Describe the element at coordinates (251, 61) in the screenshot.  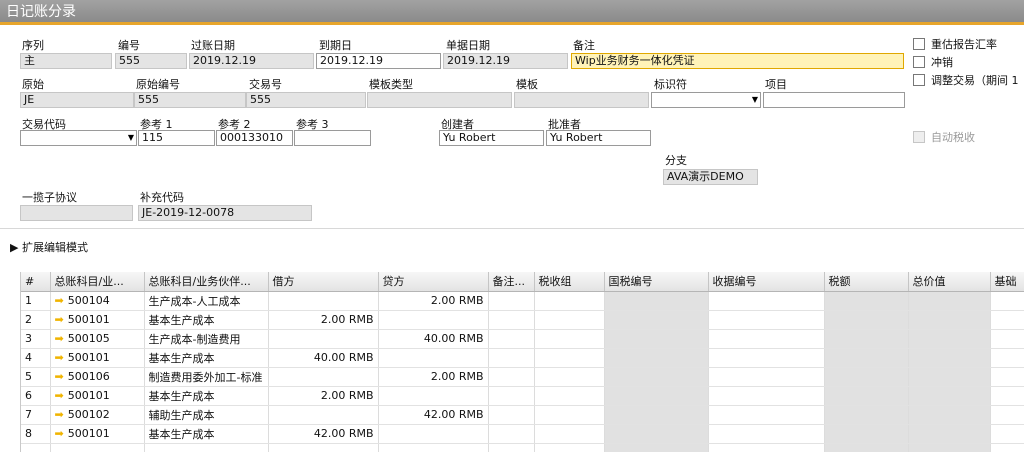
I see `posting-date-field: 2019.12.19` at that location.